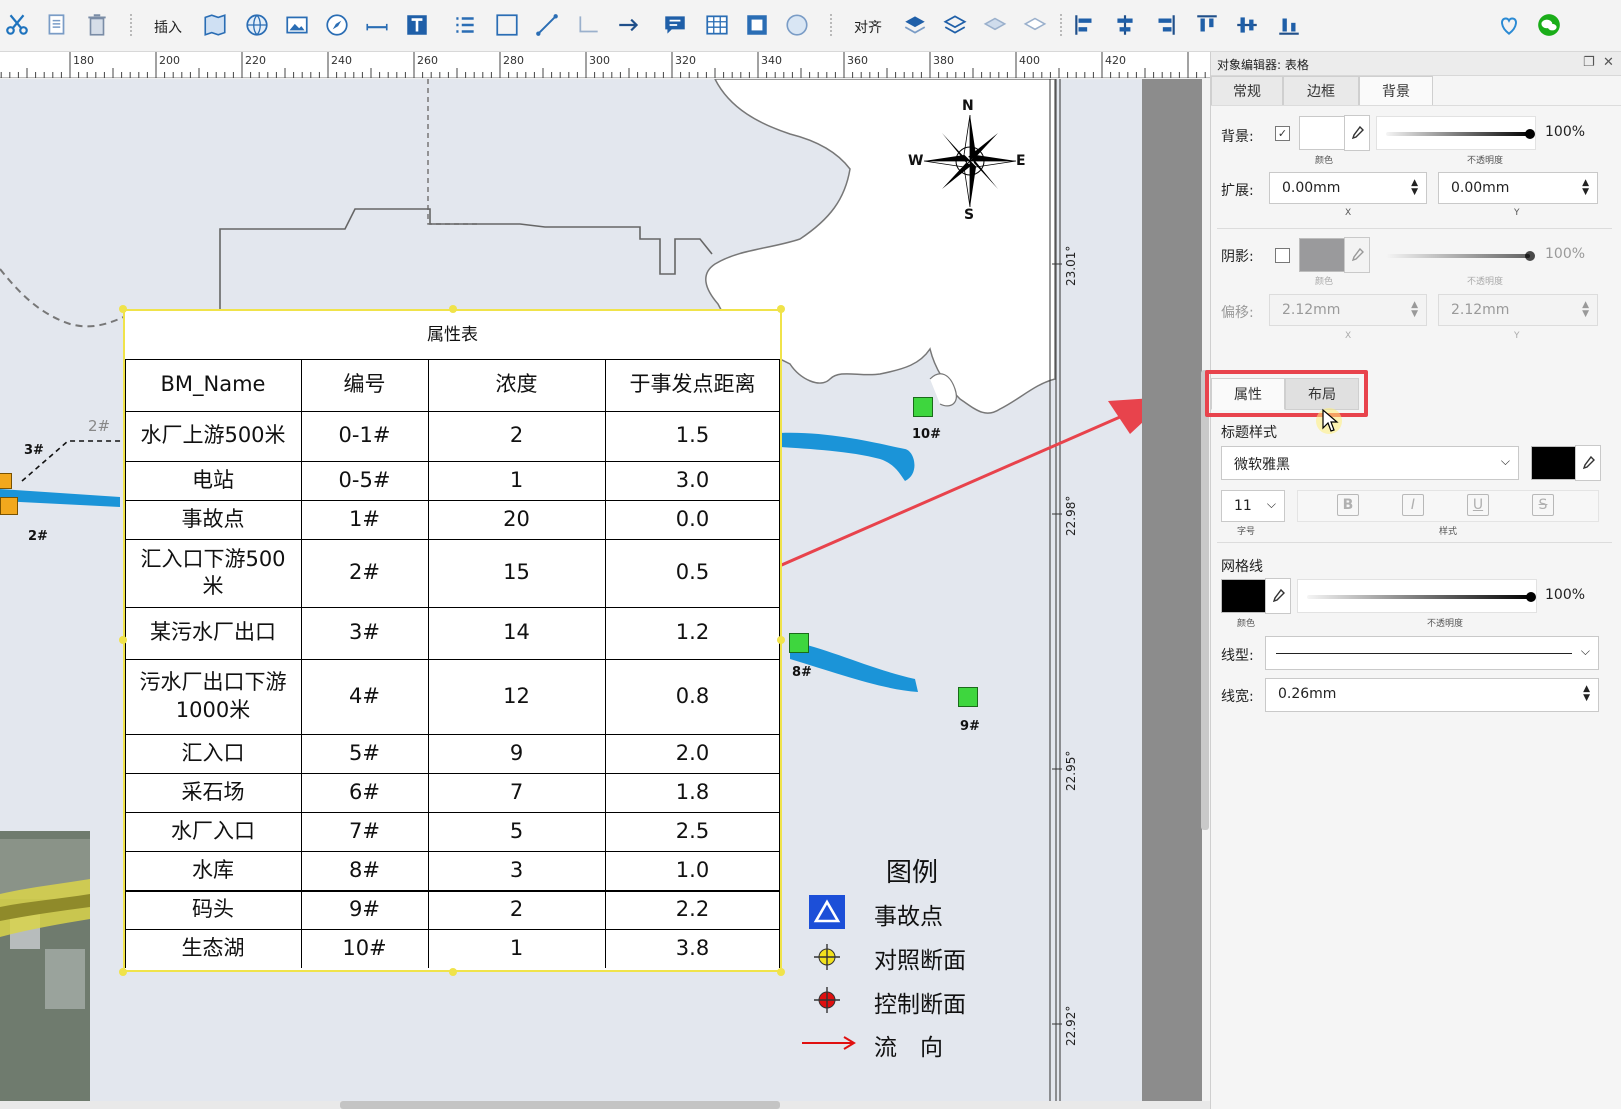 The height and width of the screenshot is (1109, 1621). What do you see at coordinates (717, 25) in the screenshot?
I see `table-icon` at bounding box center [717, 25].